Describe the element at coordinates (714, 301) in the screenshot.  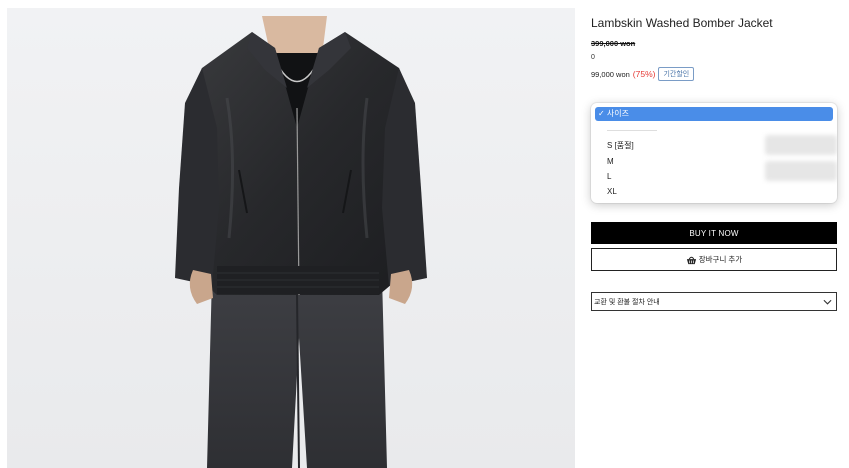
I see `refund-guide-select: 교환 및 환불 절차 안내` at that location.